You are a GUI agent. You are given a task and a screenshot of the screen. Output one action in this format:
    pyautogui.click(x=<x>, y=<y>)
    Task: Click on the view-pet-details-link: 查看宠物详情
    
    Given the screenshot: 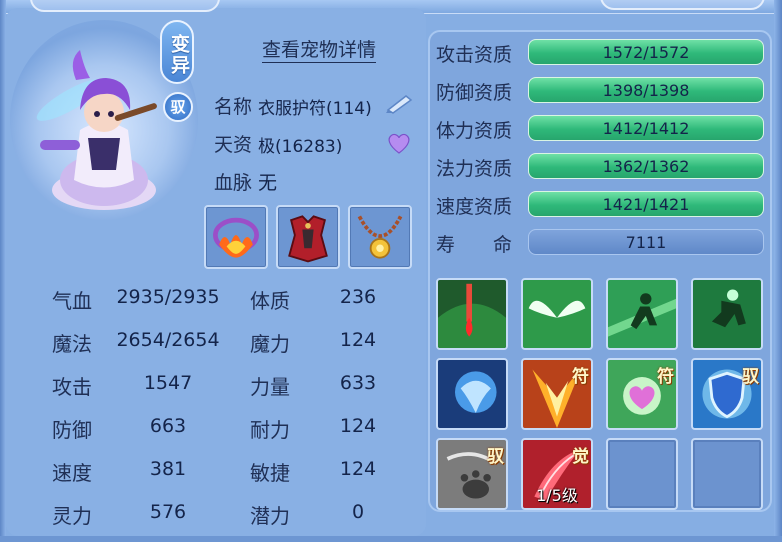 What is the action you would take?
    pyautogui.click(x=319, y=50)
    